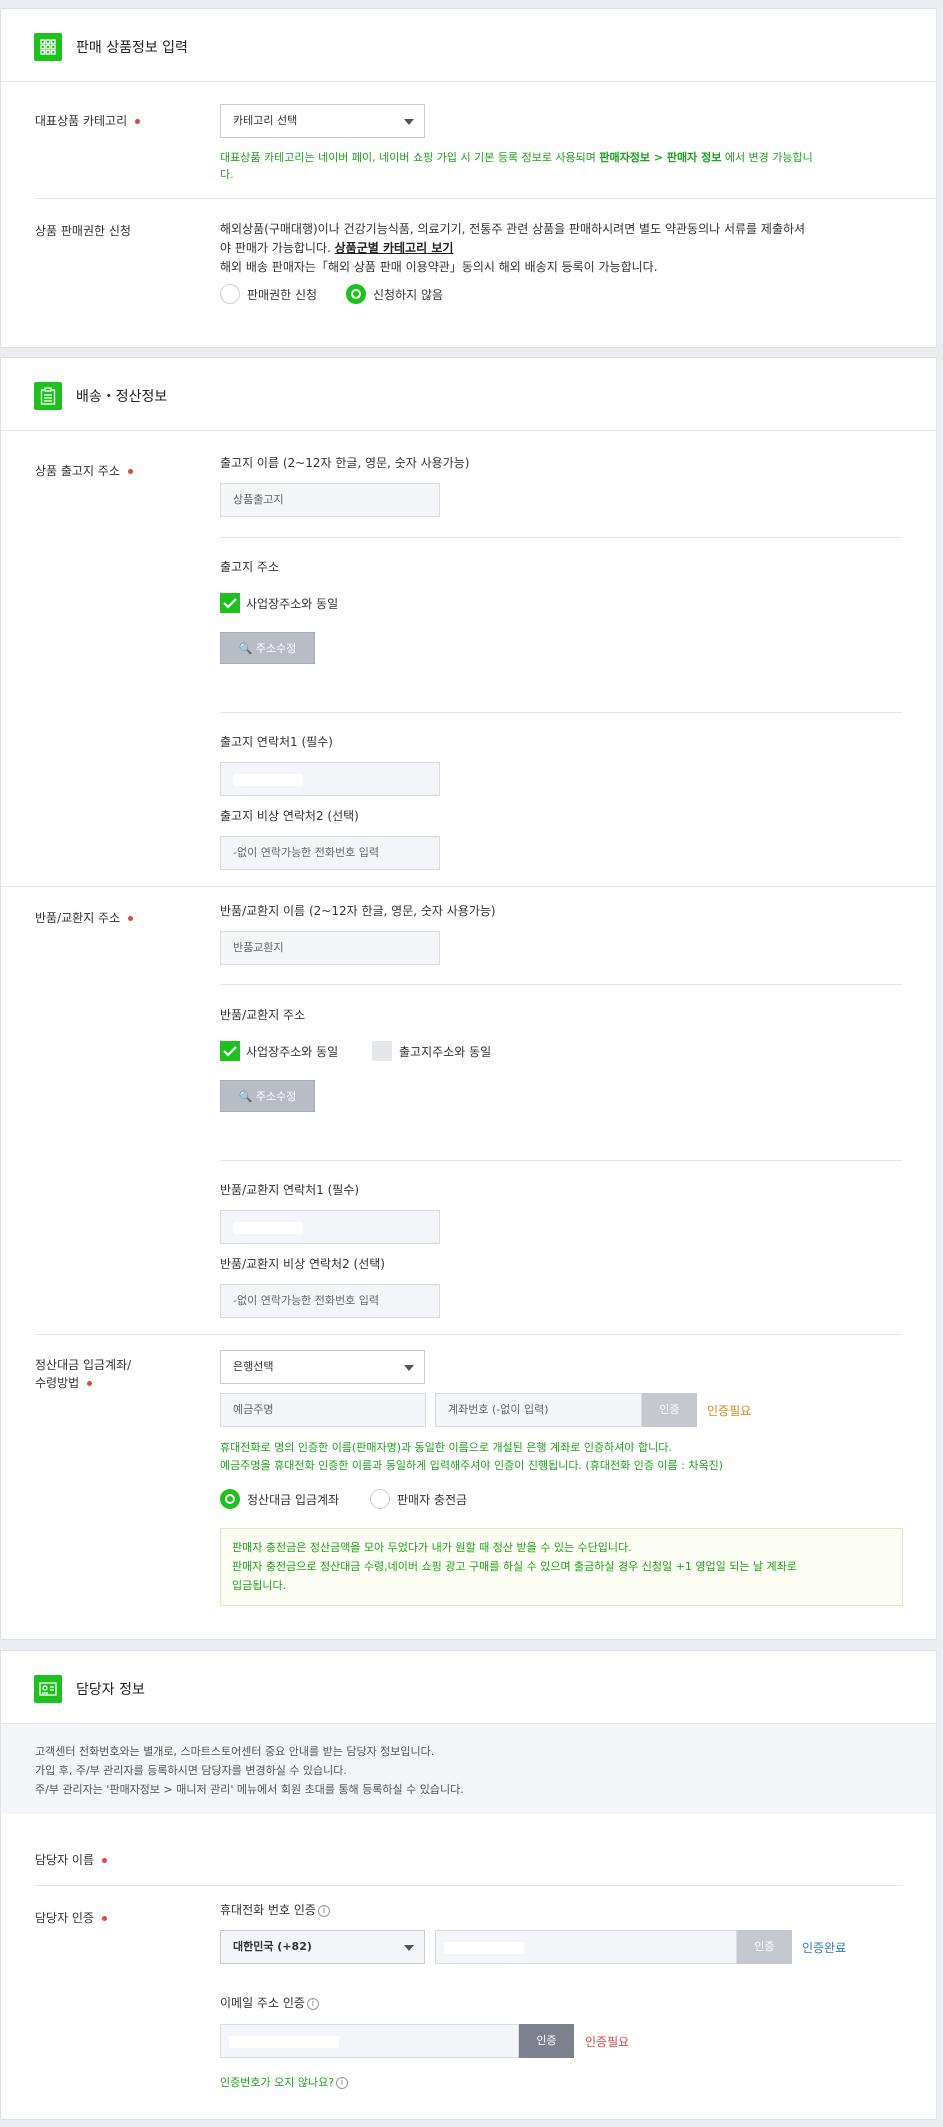 The height and width of the screenshot is (2127, 943). Describe the element at coordinates (48, 396) in the screenshot. I see `clipboard-icon` at that location.